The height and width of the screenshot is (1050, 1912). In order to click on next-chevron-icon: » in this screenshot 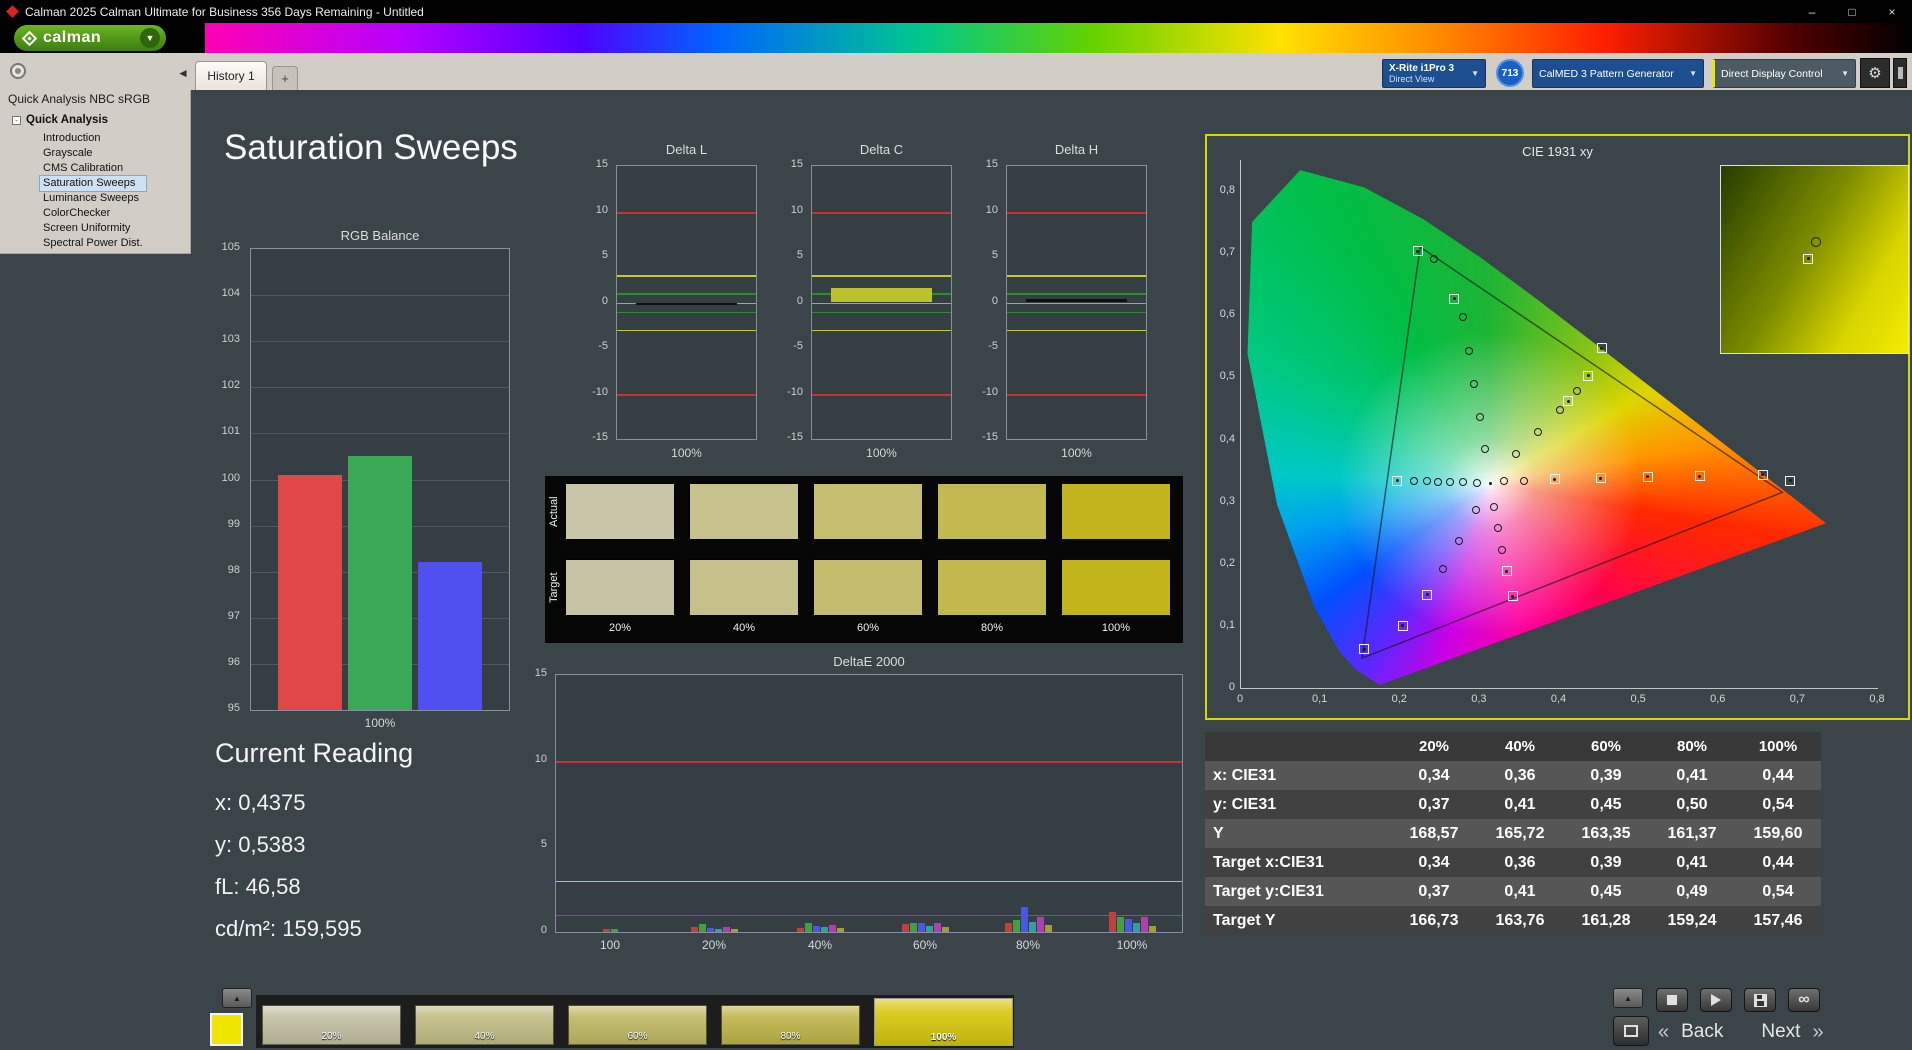, I will do `click(1817, 1032)`.